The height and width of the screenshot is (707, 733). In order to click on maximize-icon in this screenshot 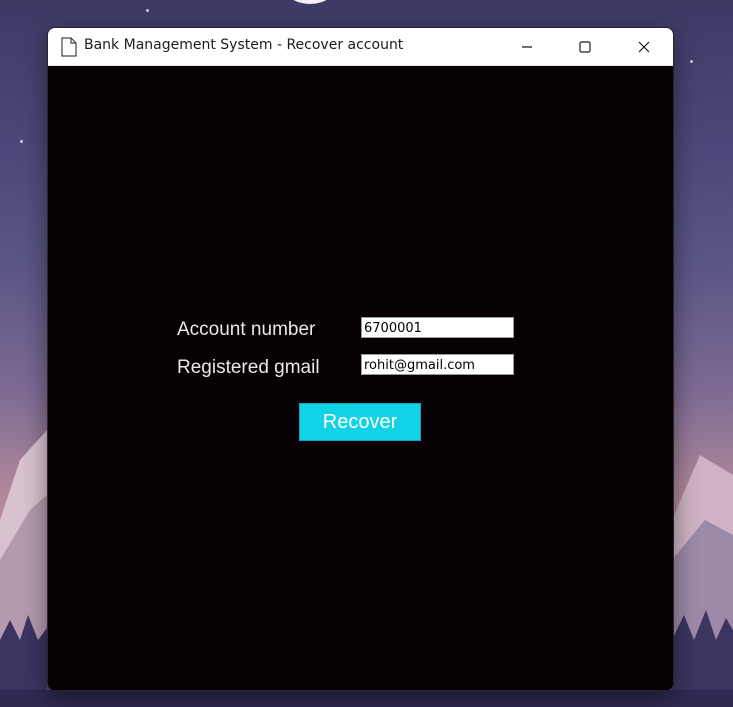, I will do `click(585, 46)`.